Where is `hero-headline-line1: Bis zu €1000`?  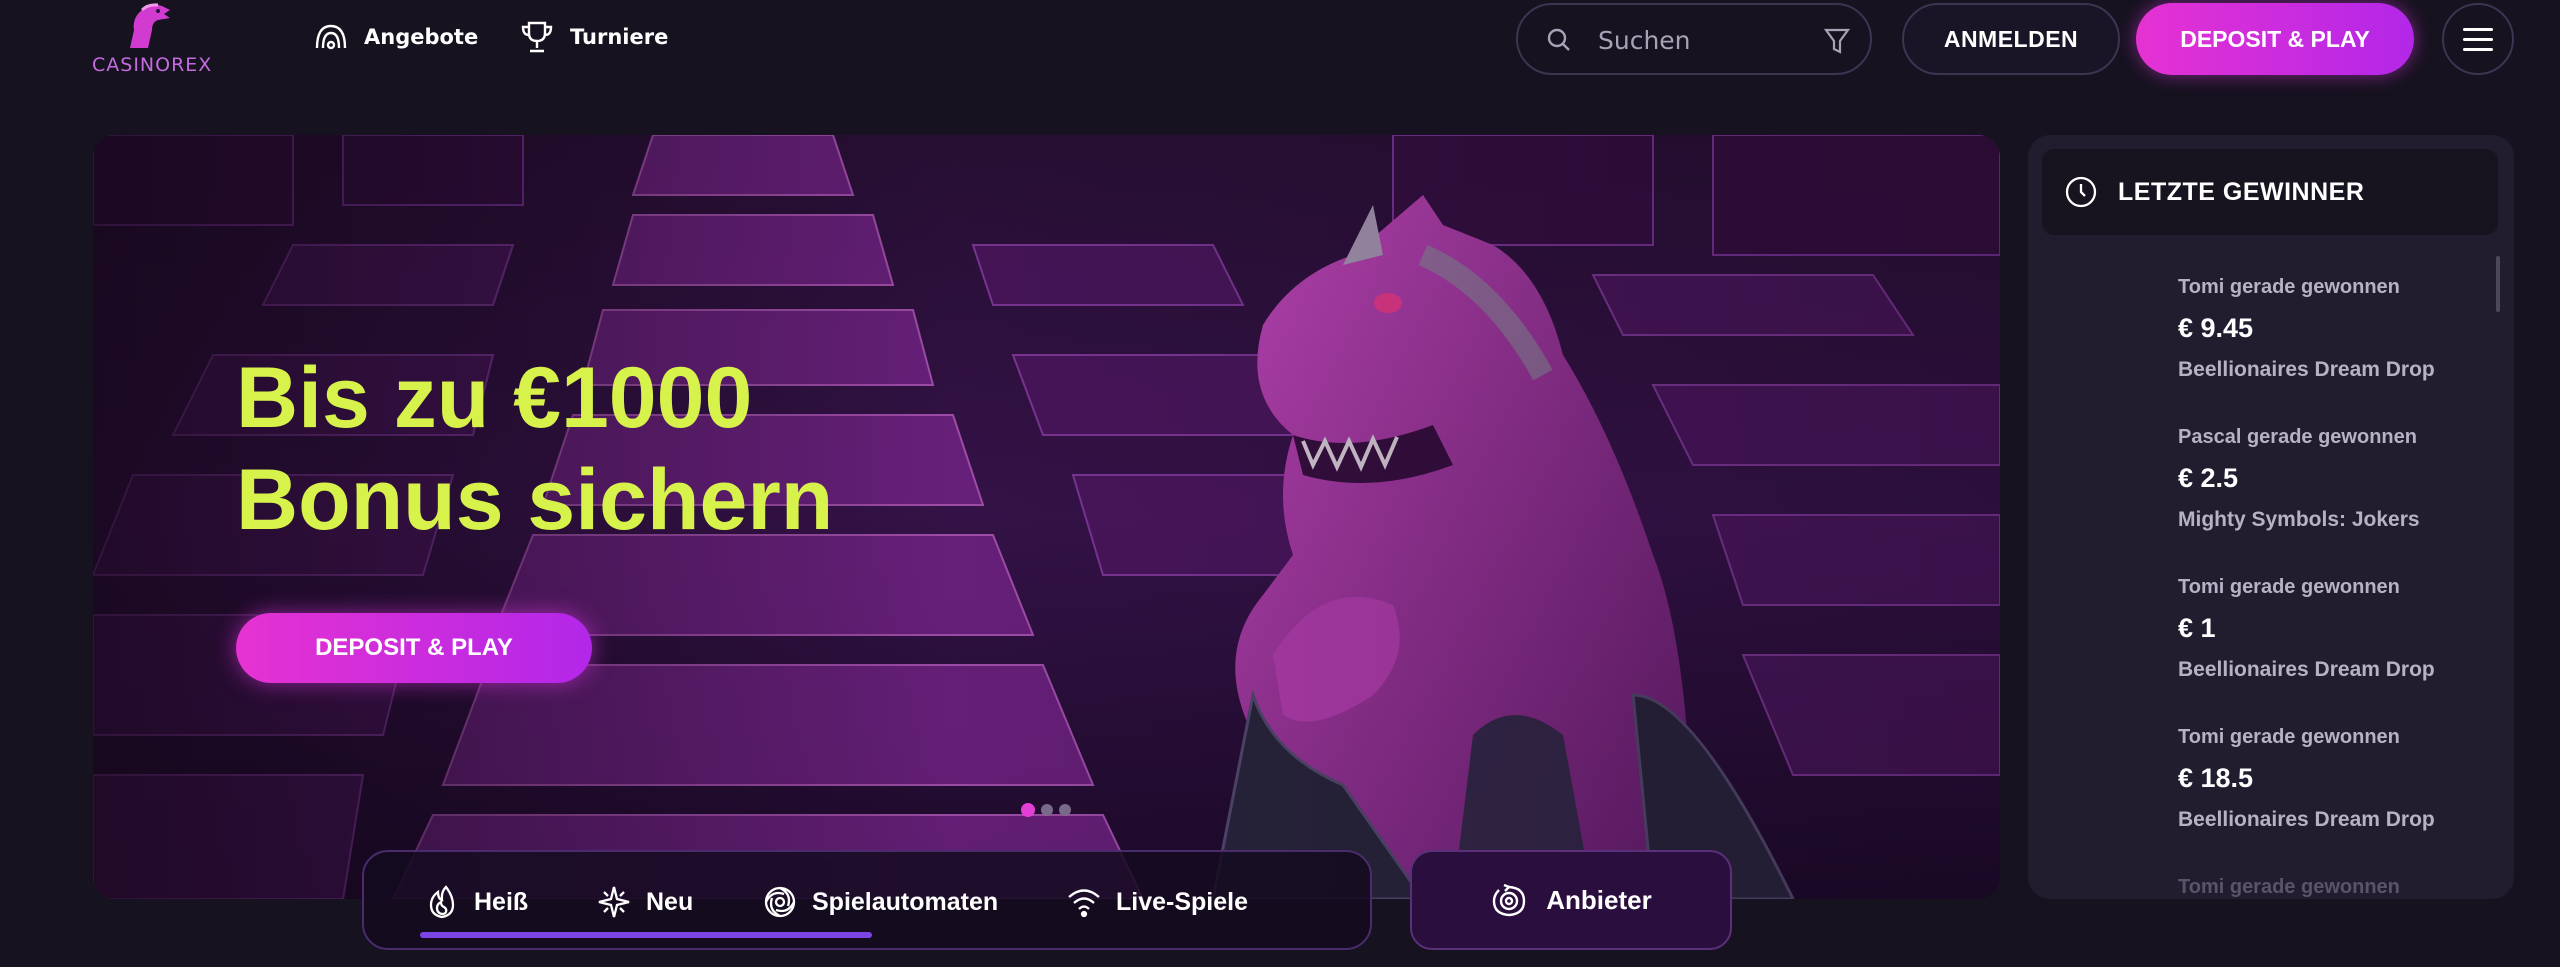
hero-headline-line1: Bis zu €1000 is located at coordinates (494, 398).